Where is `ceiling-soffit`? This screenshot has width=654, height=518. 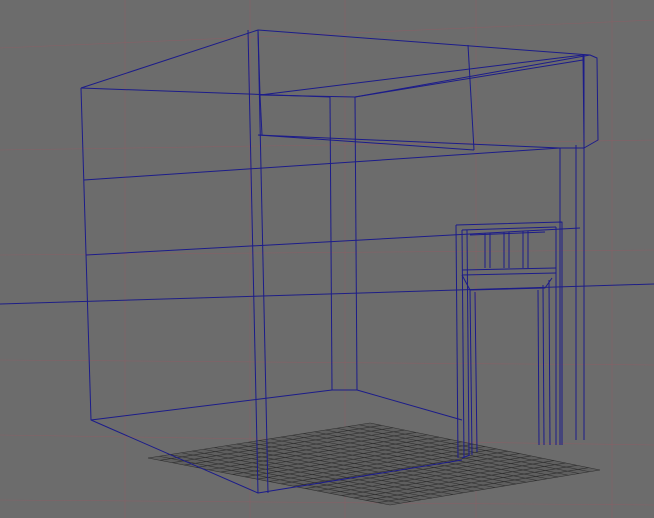 ceiling-soffit is located at coordinates (428, 89).